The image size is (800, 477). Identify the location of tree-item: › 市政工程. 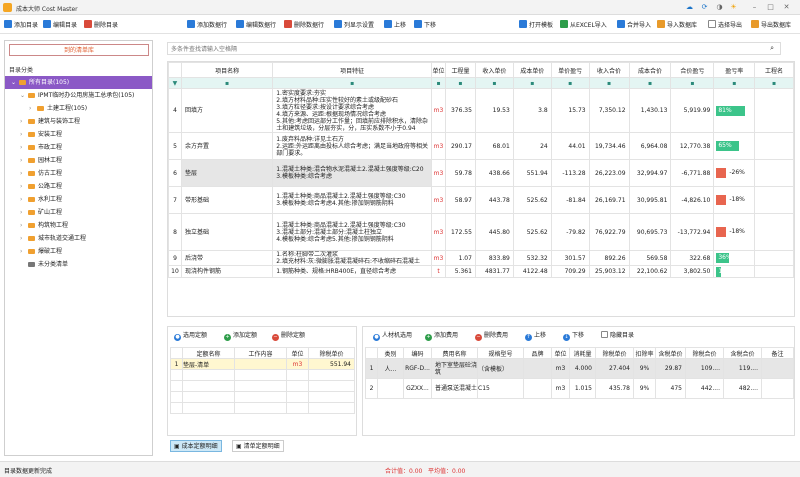
(78, 147).